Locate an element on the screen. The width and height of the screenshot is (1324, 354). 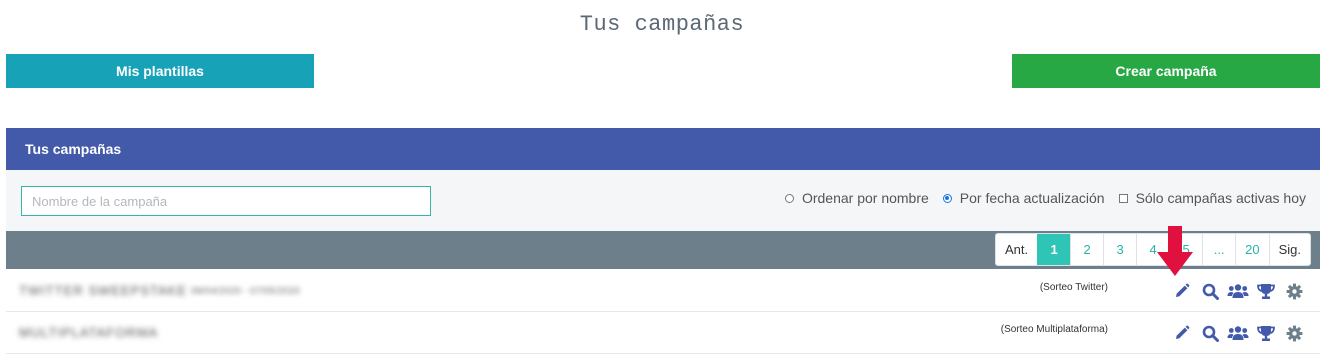
campaign-type: (Sorteo Multiplataforma) is located at coordinates (1054, 329).